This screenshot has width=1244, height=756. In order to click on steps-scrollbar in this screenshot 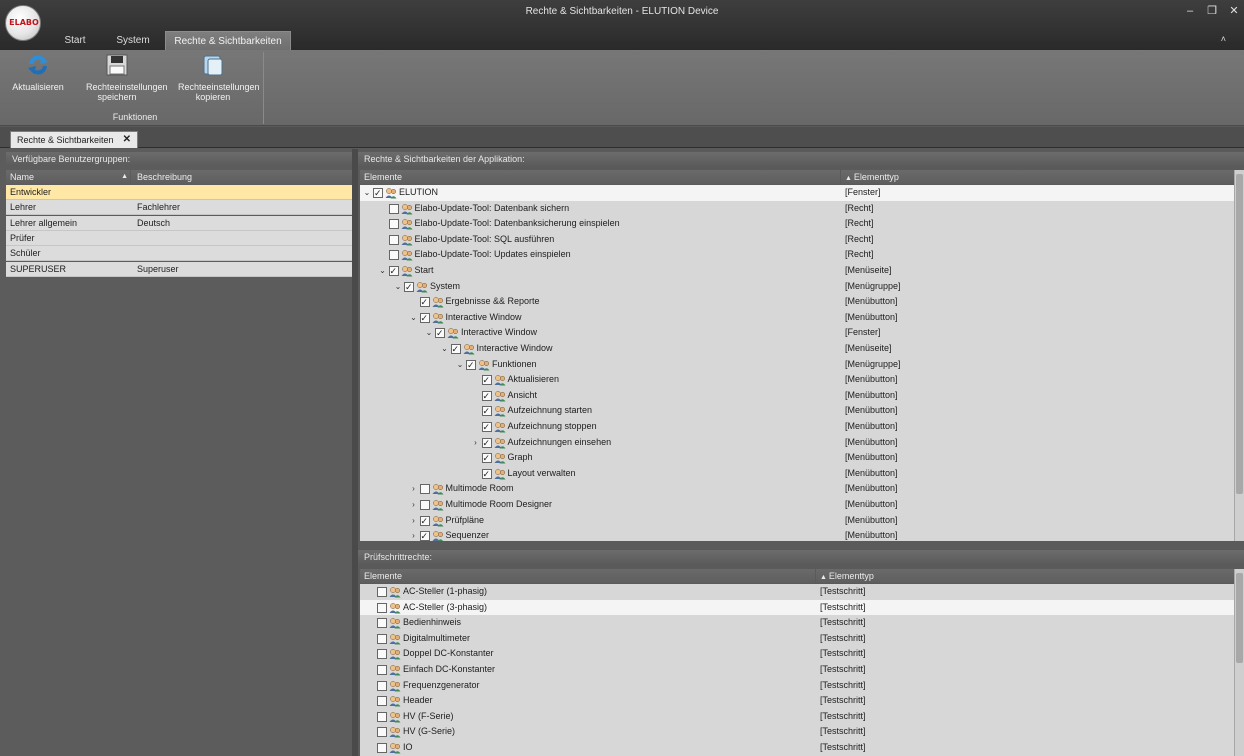, I will do `click(1239, 662)`.